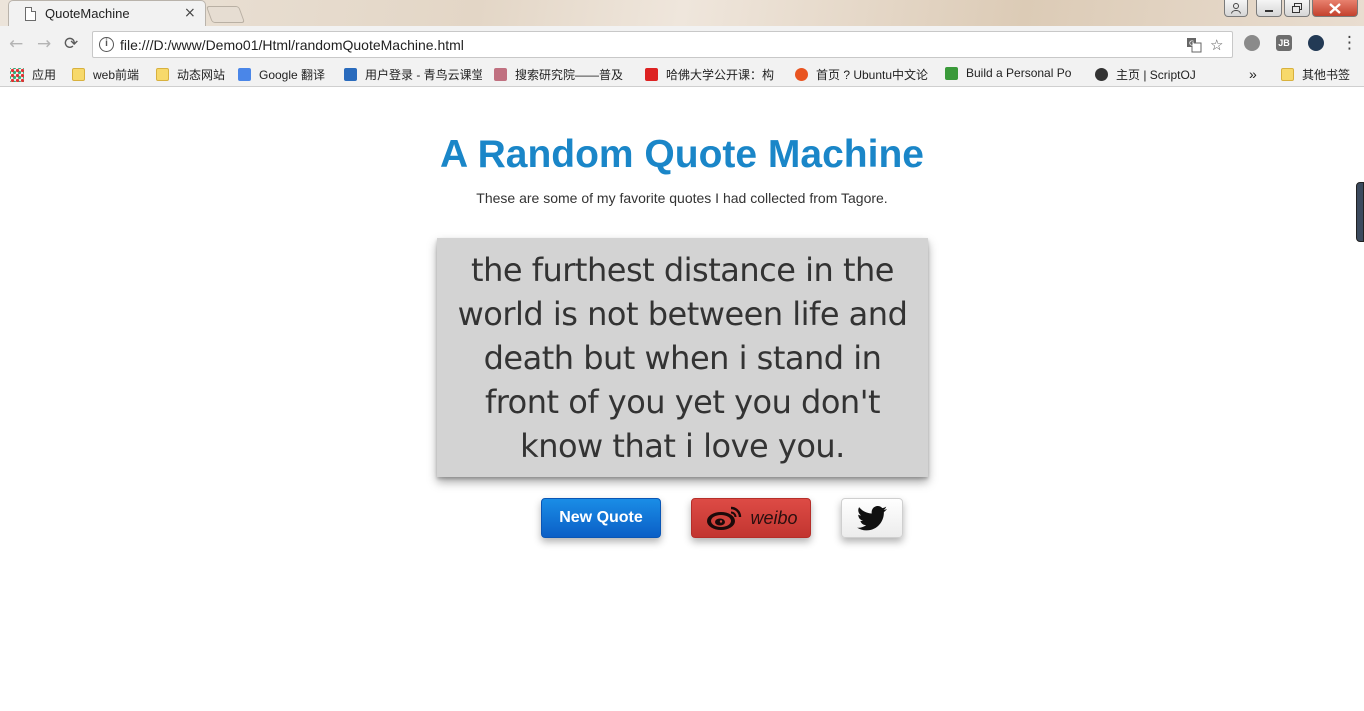 The width and height of the screenshot is (1364, 711). What do you see at coordinates (1335, 8) in the screenshot?
I see `close-window-button` at bounding box center [1335, 8].